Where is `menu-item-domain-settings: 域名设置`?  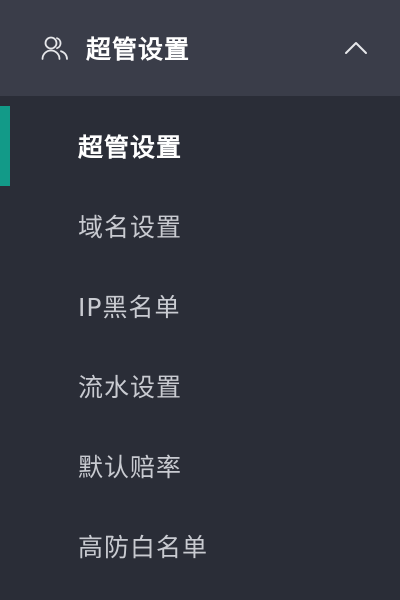 menu-item-domain-settings: 域名设置 is located at coordinates (200, 226).